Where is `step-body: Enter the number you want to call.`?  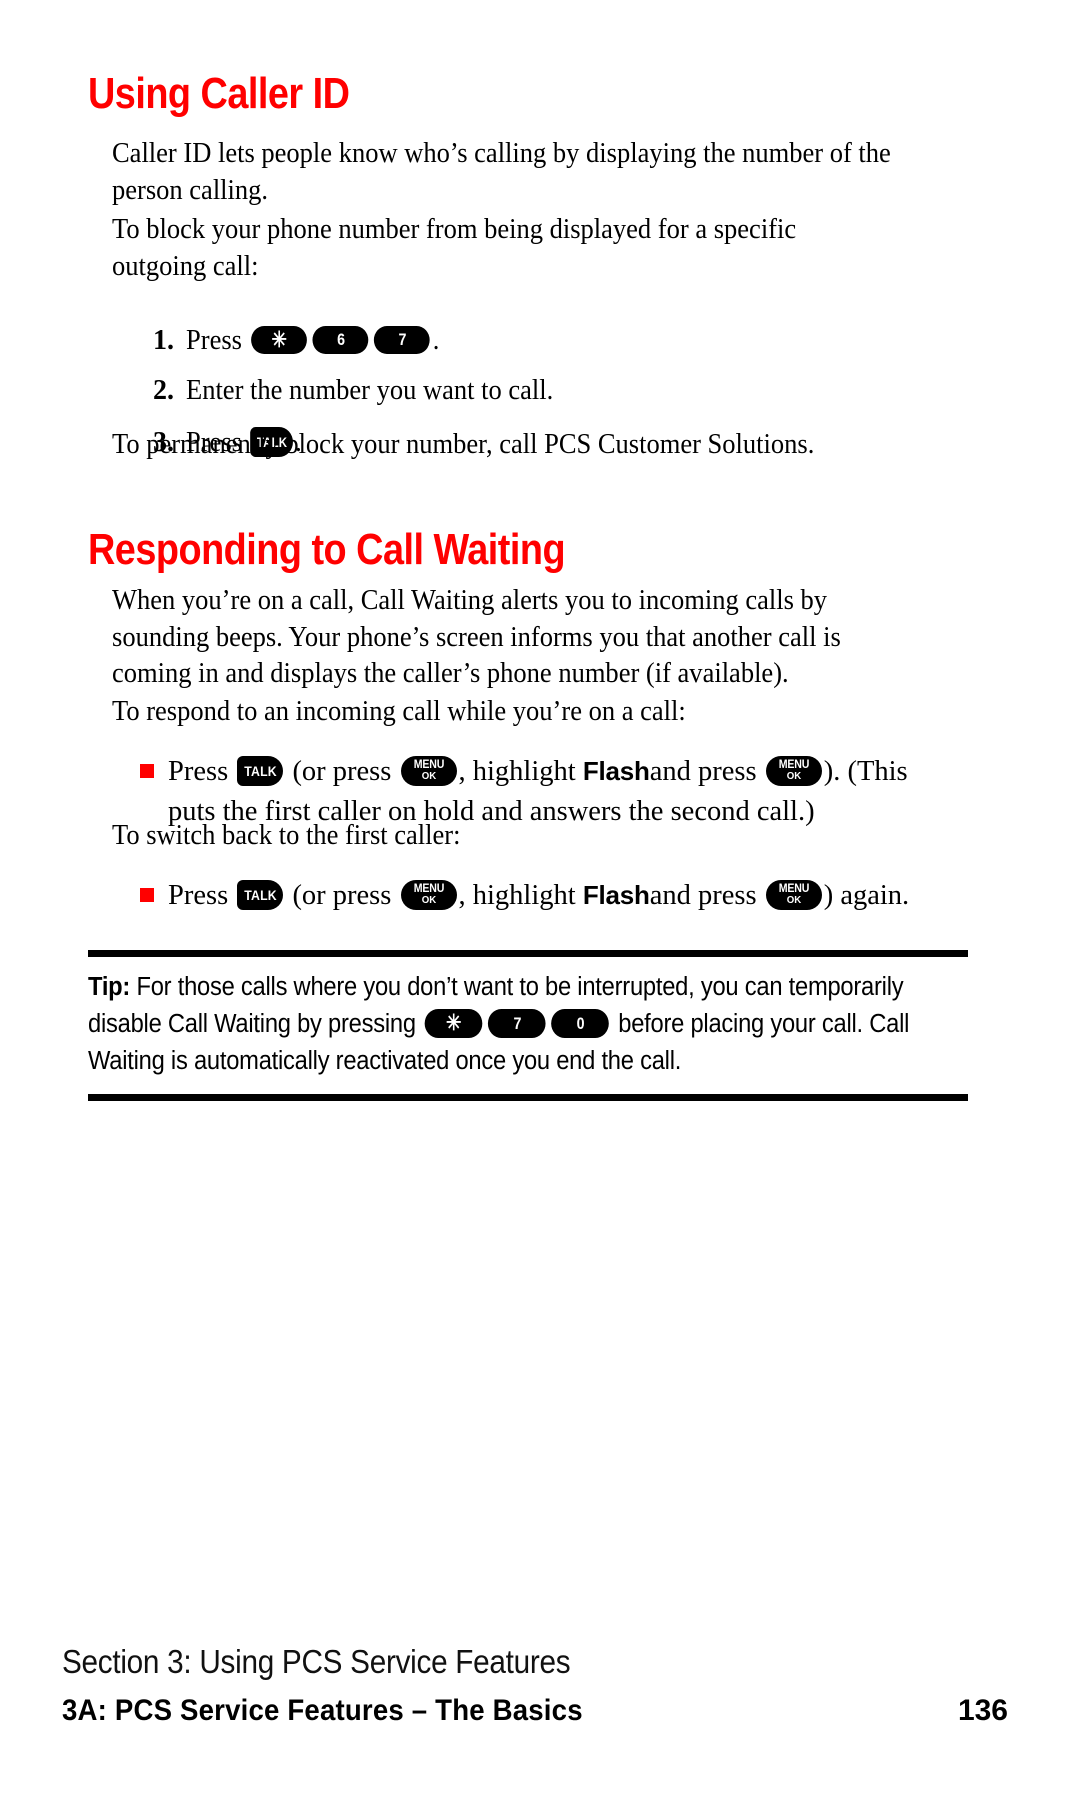 step-body: Enter the number you want to call. is located at coordinates (370, 390).